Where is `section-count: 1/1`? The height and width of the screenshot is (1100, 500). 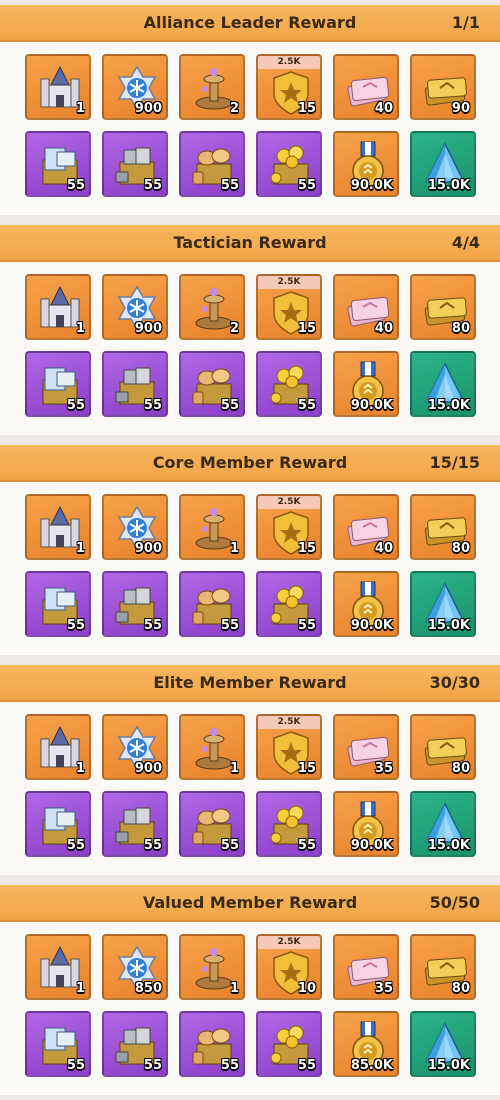 section-count: 1/1 is located at coordinates (465, 22).